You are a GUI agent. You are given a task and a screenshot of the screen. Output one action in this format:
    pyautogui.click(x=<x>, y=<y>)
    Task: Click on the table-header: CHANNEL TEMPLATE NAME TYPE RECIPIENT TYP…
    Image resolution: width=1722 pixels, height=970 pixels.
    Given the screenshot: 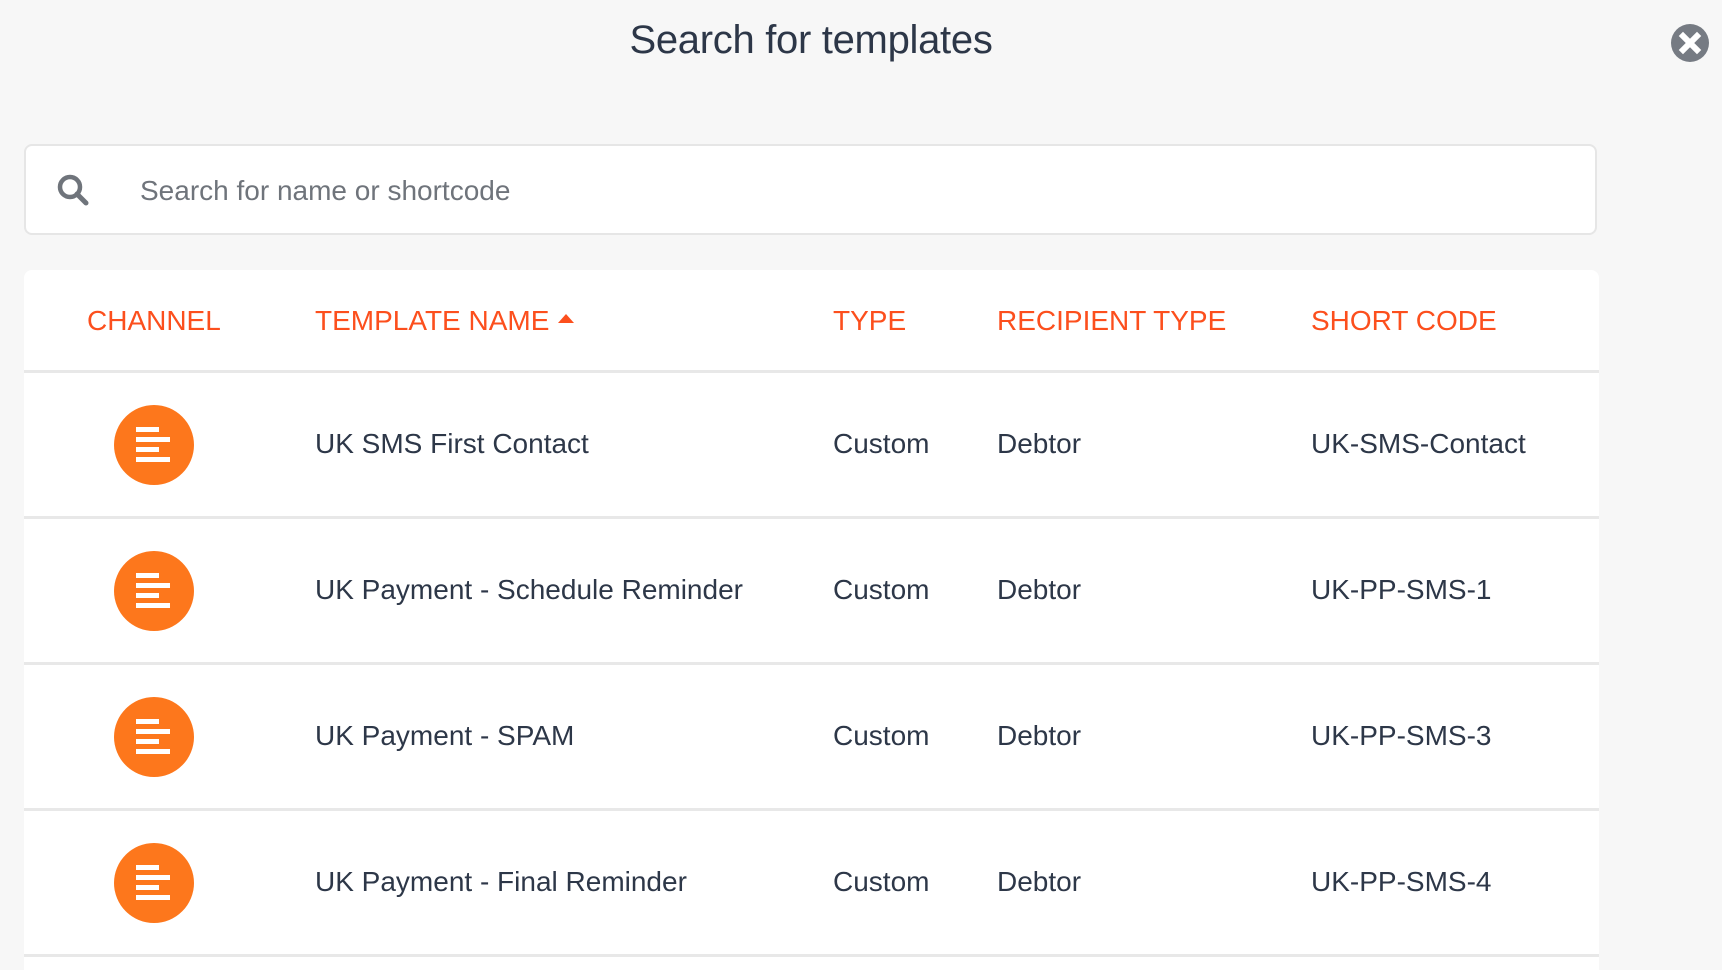 What is the action you would take?
    pyautogui.click(x=811, y=321)
    